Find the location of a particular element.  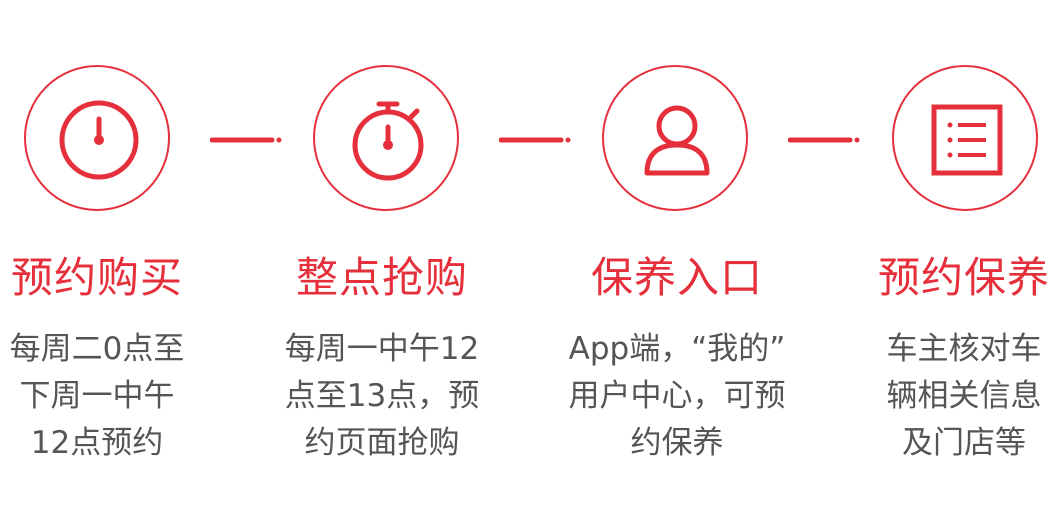

step-2-desc-line-2: 点至13点，预 is located at coordinates (382, 396).